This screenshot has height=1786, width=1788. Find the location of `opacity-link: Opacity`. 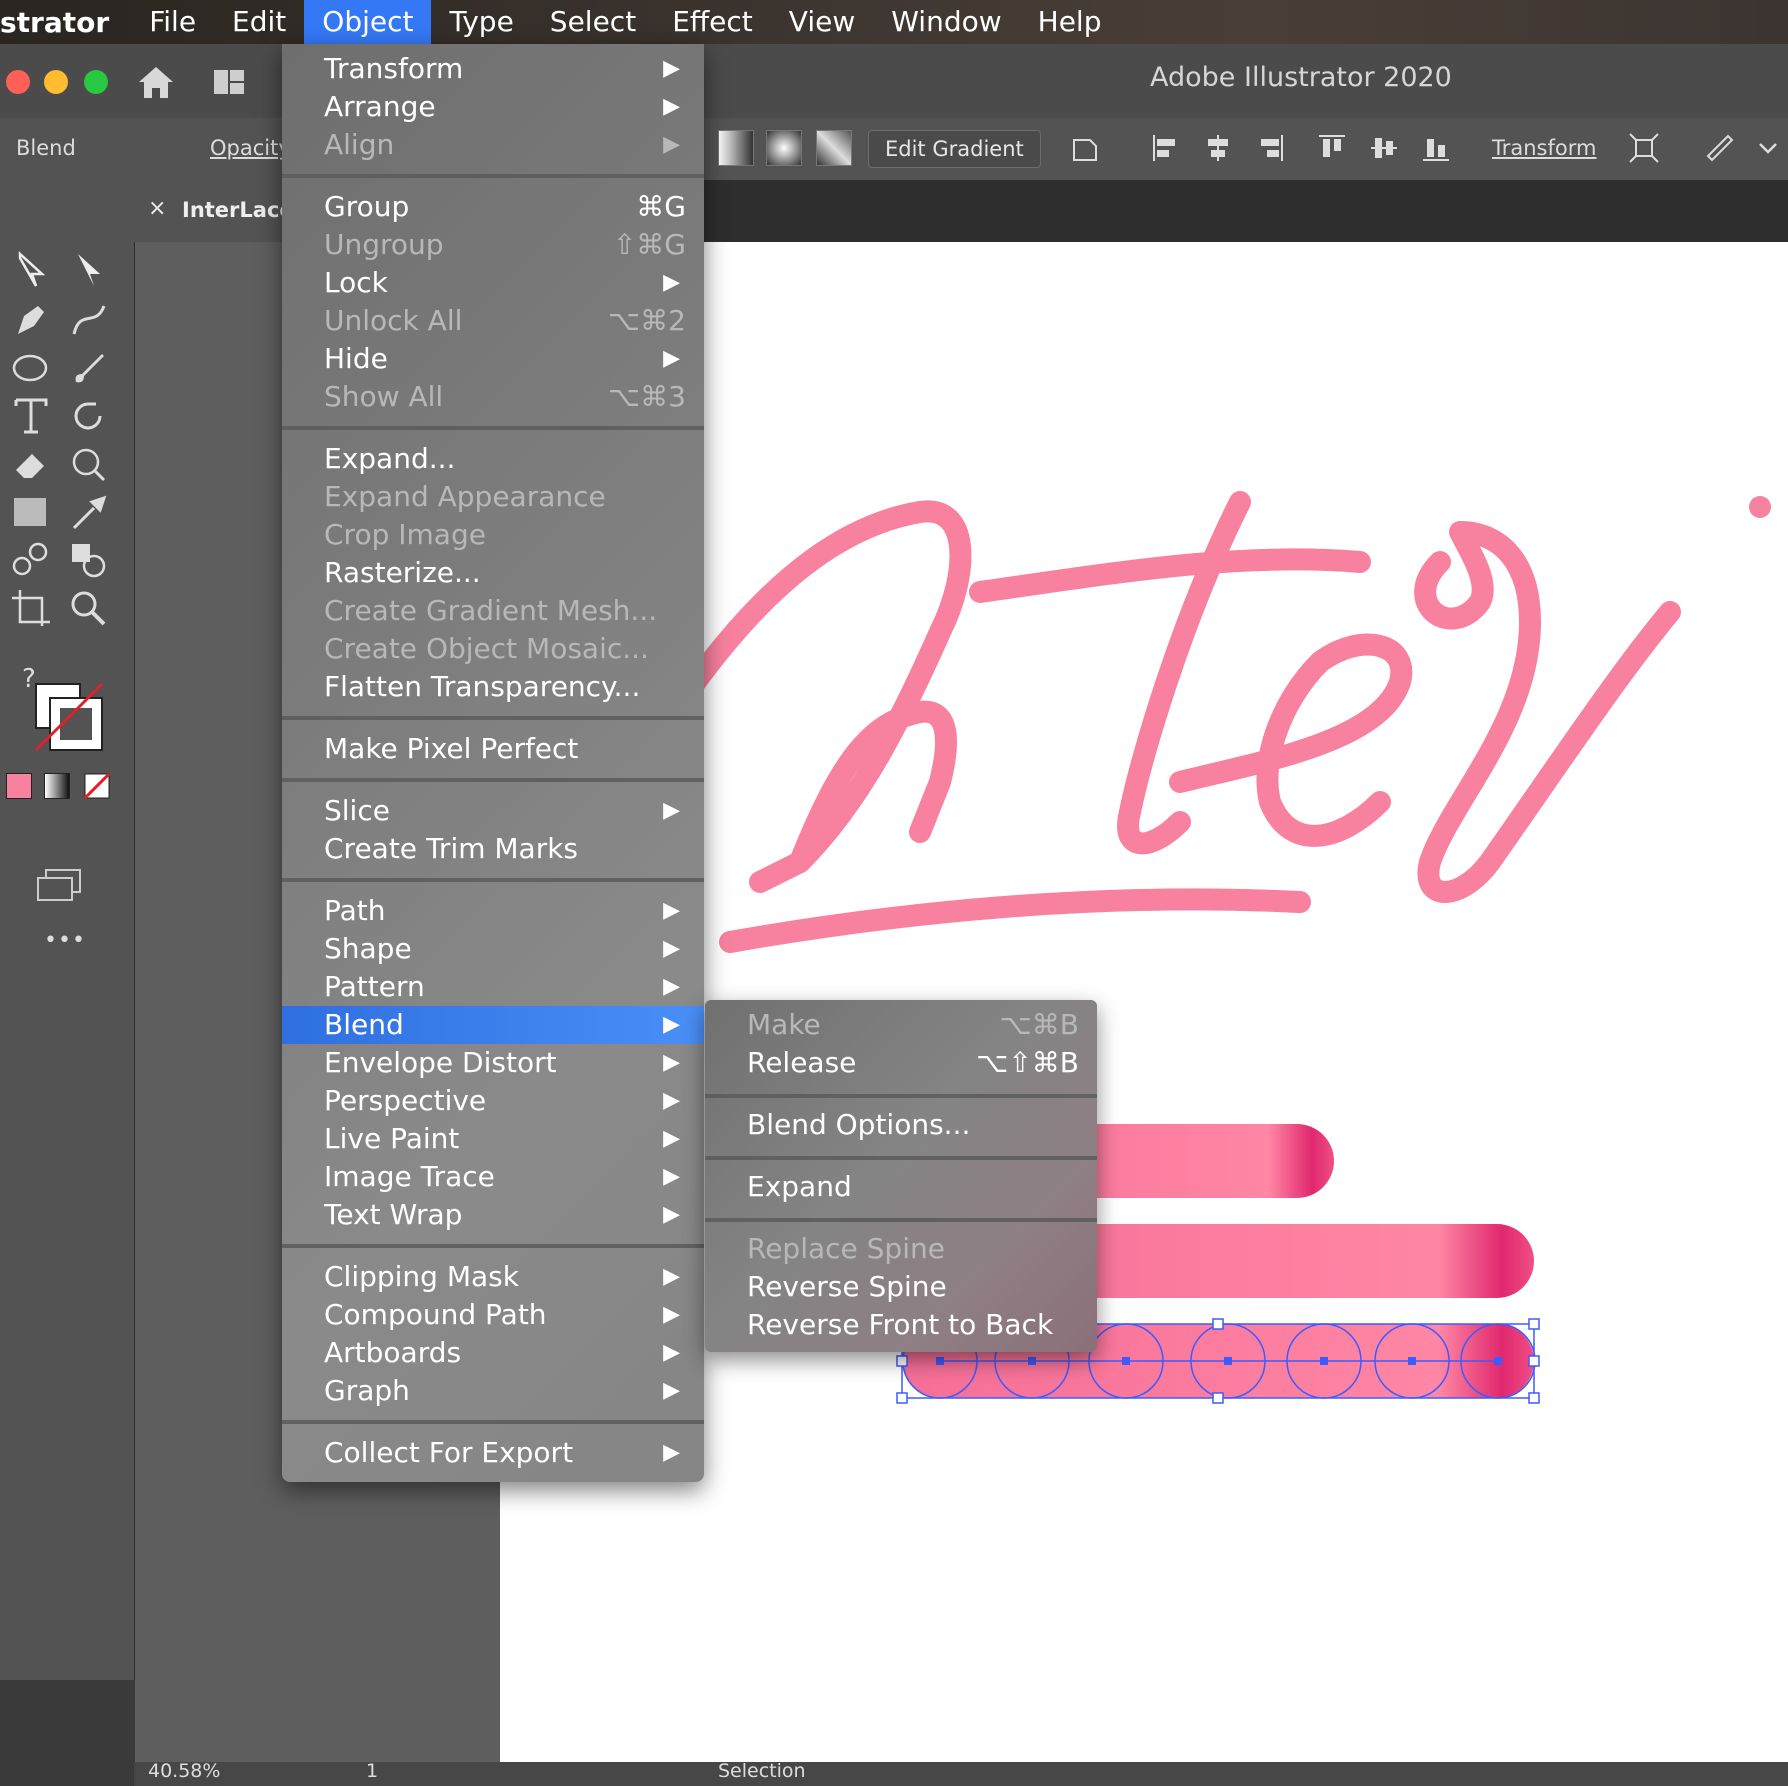

opacity-link: Opacity is located at coordinates (250, 148).